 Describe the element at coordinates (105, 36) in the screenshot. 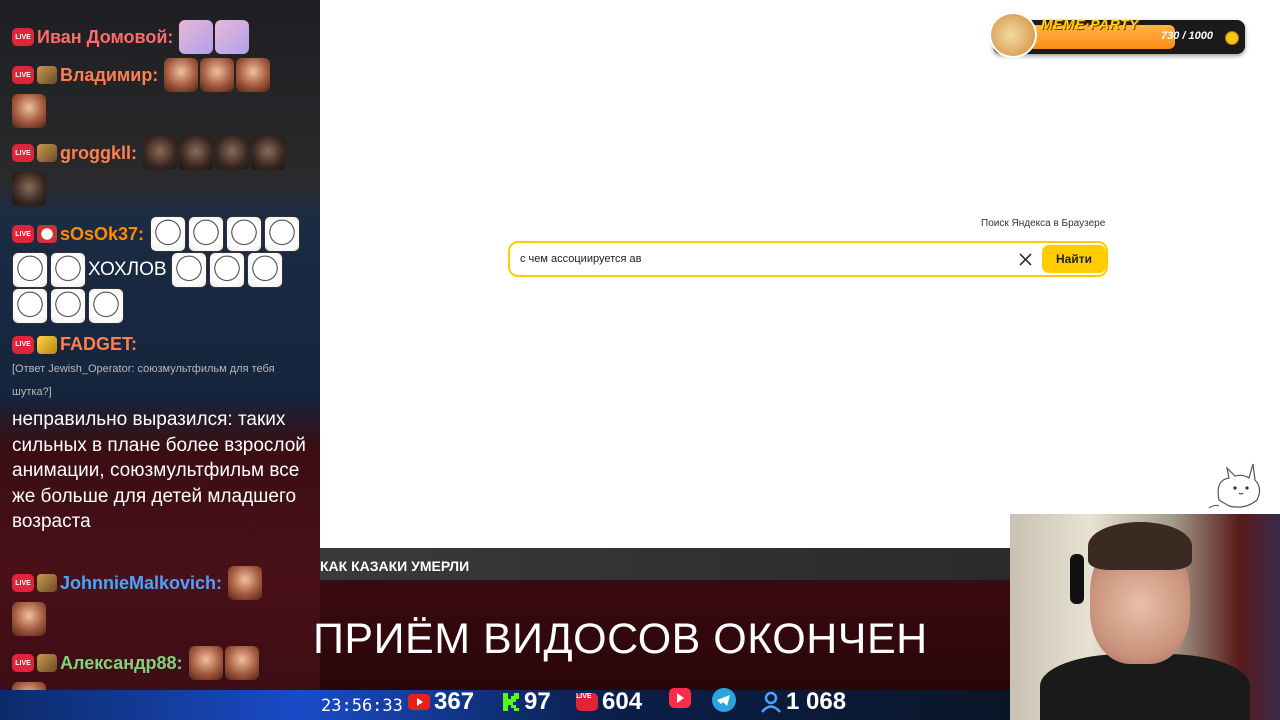

I see `chat-username: Иван Домовой:` at that location.